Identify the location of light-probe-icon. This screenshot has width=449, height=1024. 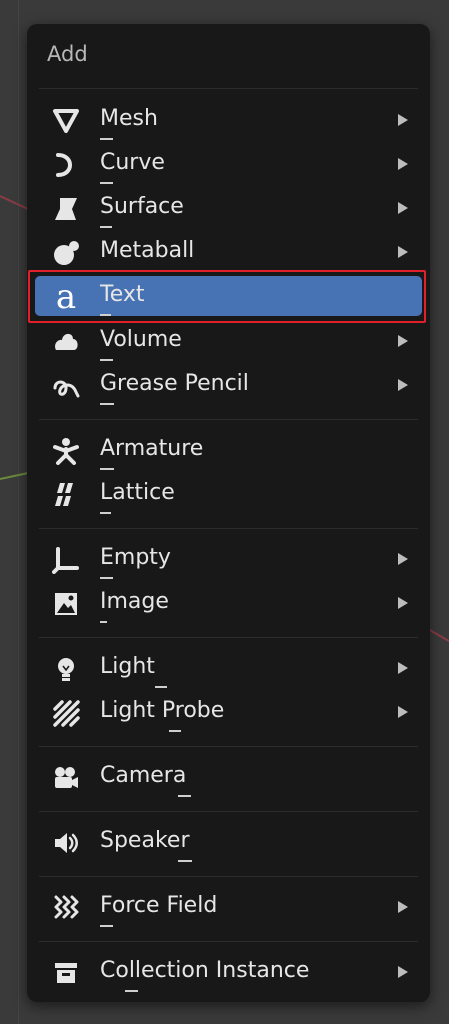
(66, 713).